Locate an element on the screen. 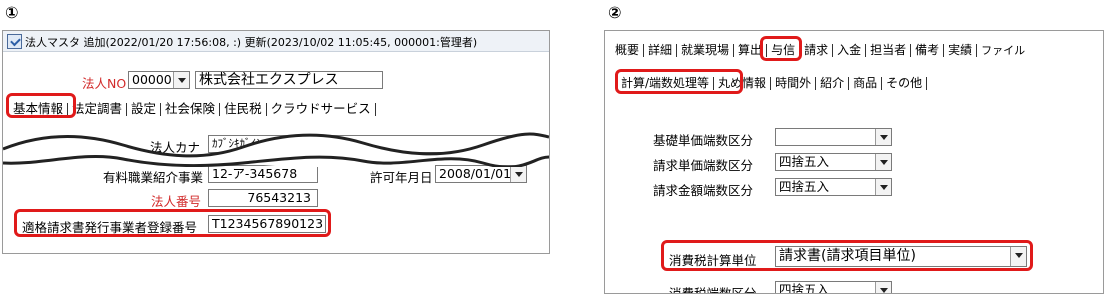 The width and height of the screenshot is (1114, 296). license-field: 12-ア-345678 is located at coordinates (263, 174).